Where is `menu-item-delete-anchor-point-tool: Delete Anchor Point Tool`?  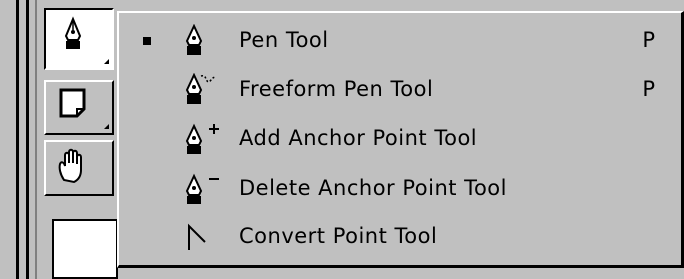
menu-item-delete-anchor-point-tool: Delete Anchor Point Tool is located at coordinates (400, 189).